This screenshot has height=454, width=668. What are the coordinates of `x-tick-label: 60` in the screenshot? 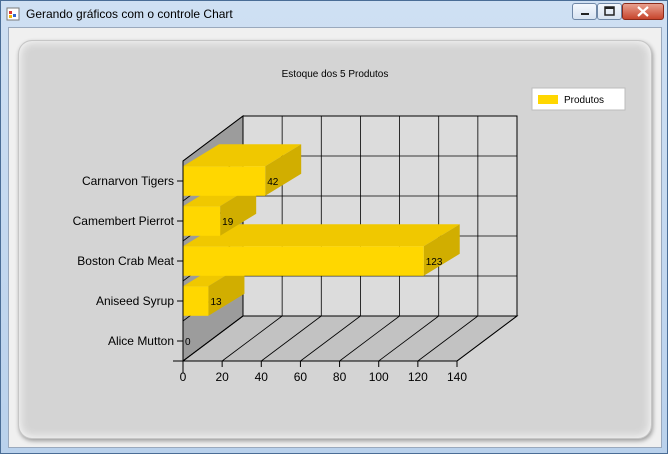 It's located at (301, 377).